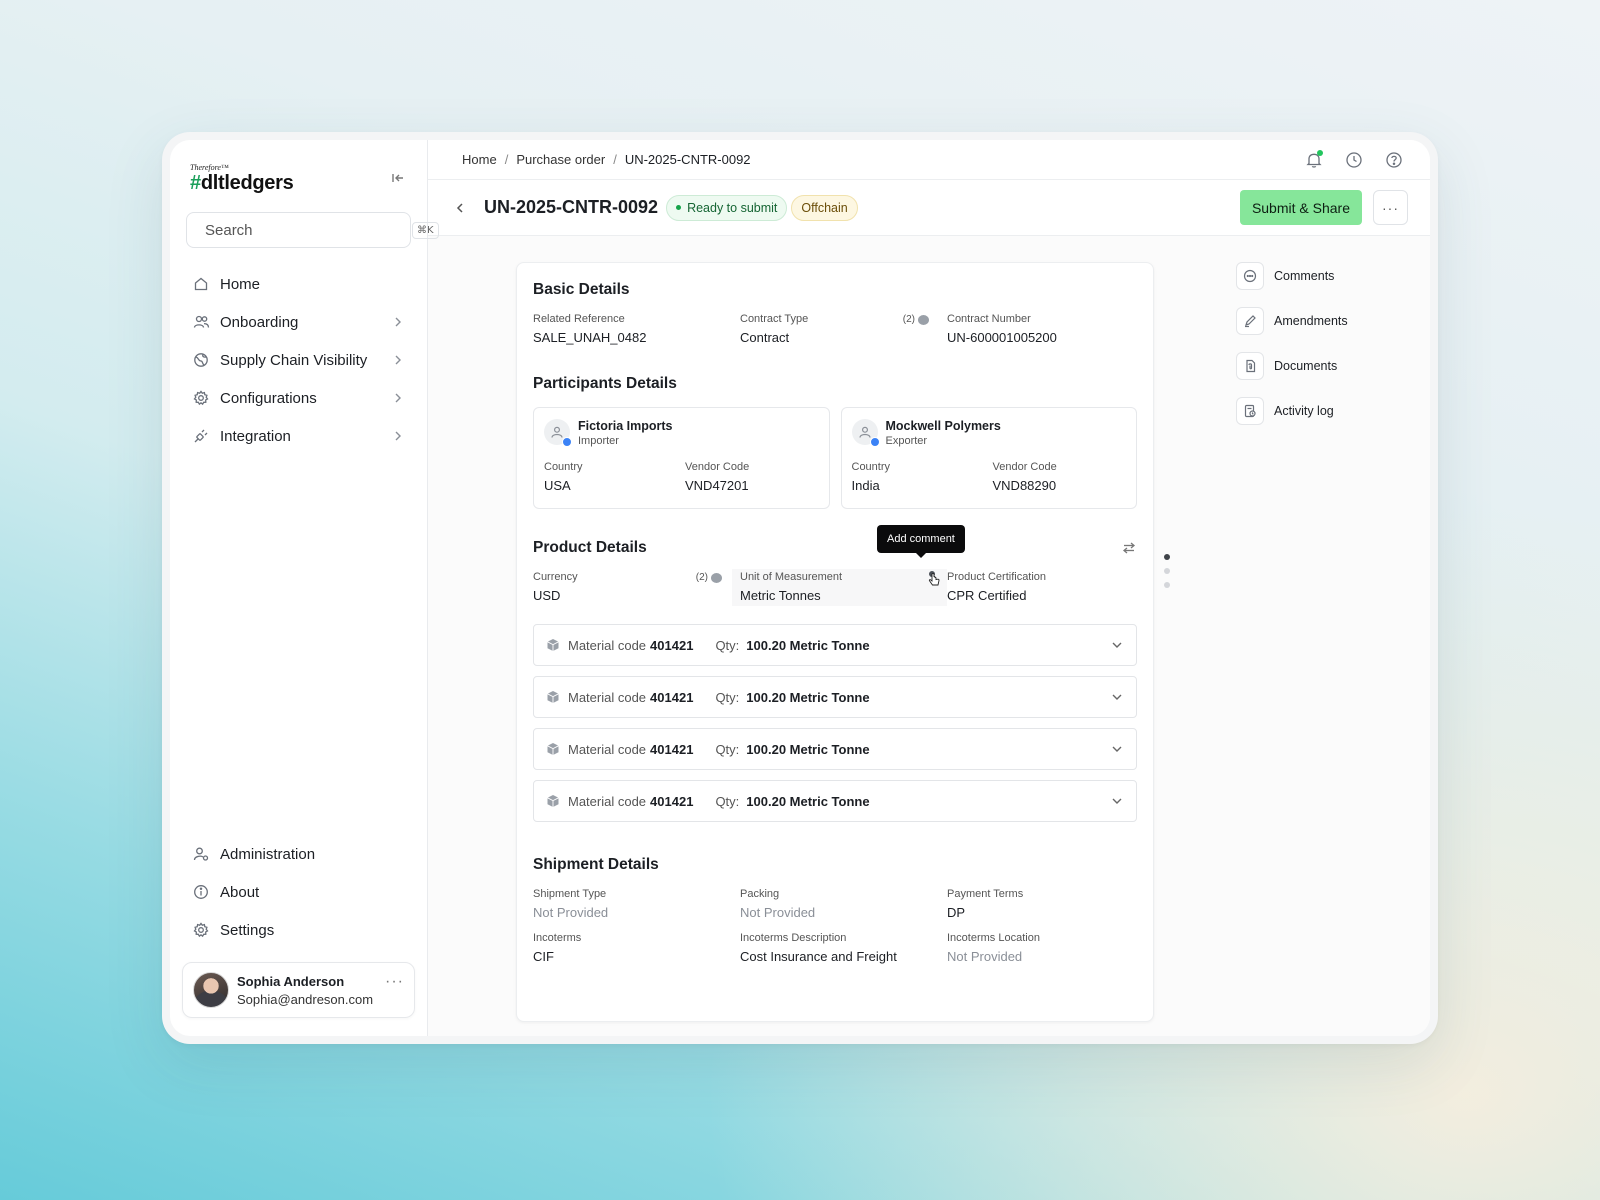 The width and height of the screenshot is (1600, 1200). What do you see at coordinates (557, 938) in the screenshot?
I see `field-label: Incoterms` at bounding box center [557, 938].